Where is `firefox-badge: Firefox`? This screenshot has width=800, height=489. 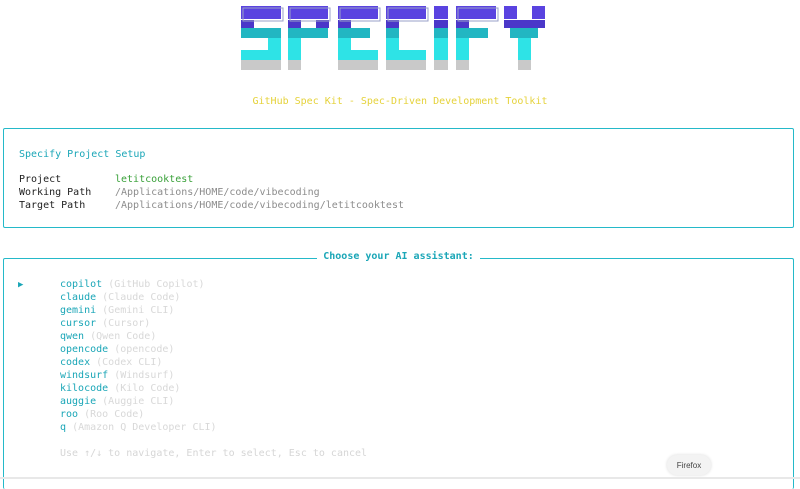 firefox-badge: Firefox is located at coordinates (689, 465).